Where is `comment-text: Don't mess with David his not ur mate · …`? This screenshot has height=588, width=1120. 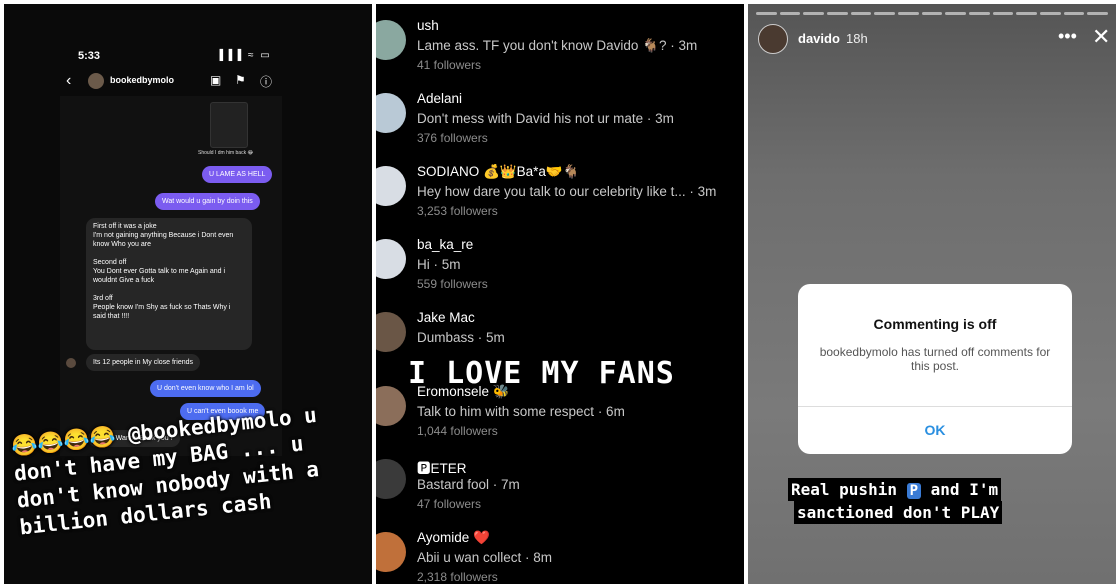 comment-text: Don't mess with David his not ur mate · … is located at coordinates (545, 118).